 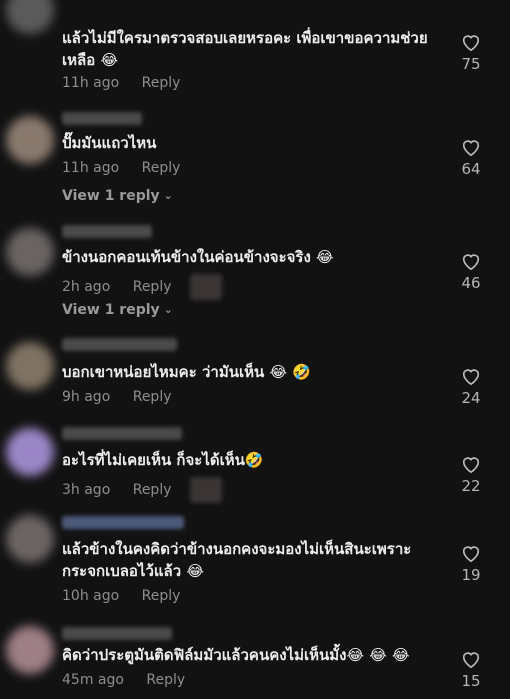 What do you see at coordinates (198, 257) in the screenshot?
I see `comment-text: ข้างนอกคอนเท้นข้างในค่อนข้างจะจริง 😂` at bounding box center [198, 257].